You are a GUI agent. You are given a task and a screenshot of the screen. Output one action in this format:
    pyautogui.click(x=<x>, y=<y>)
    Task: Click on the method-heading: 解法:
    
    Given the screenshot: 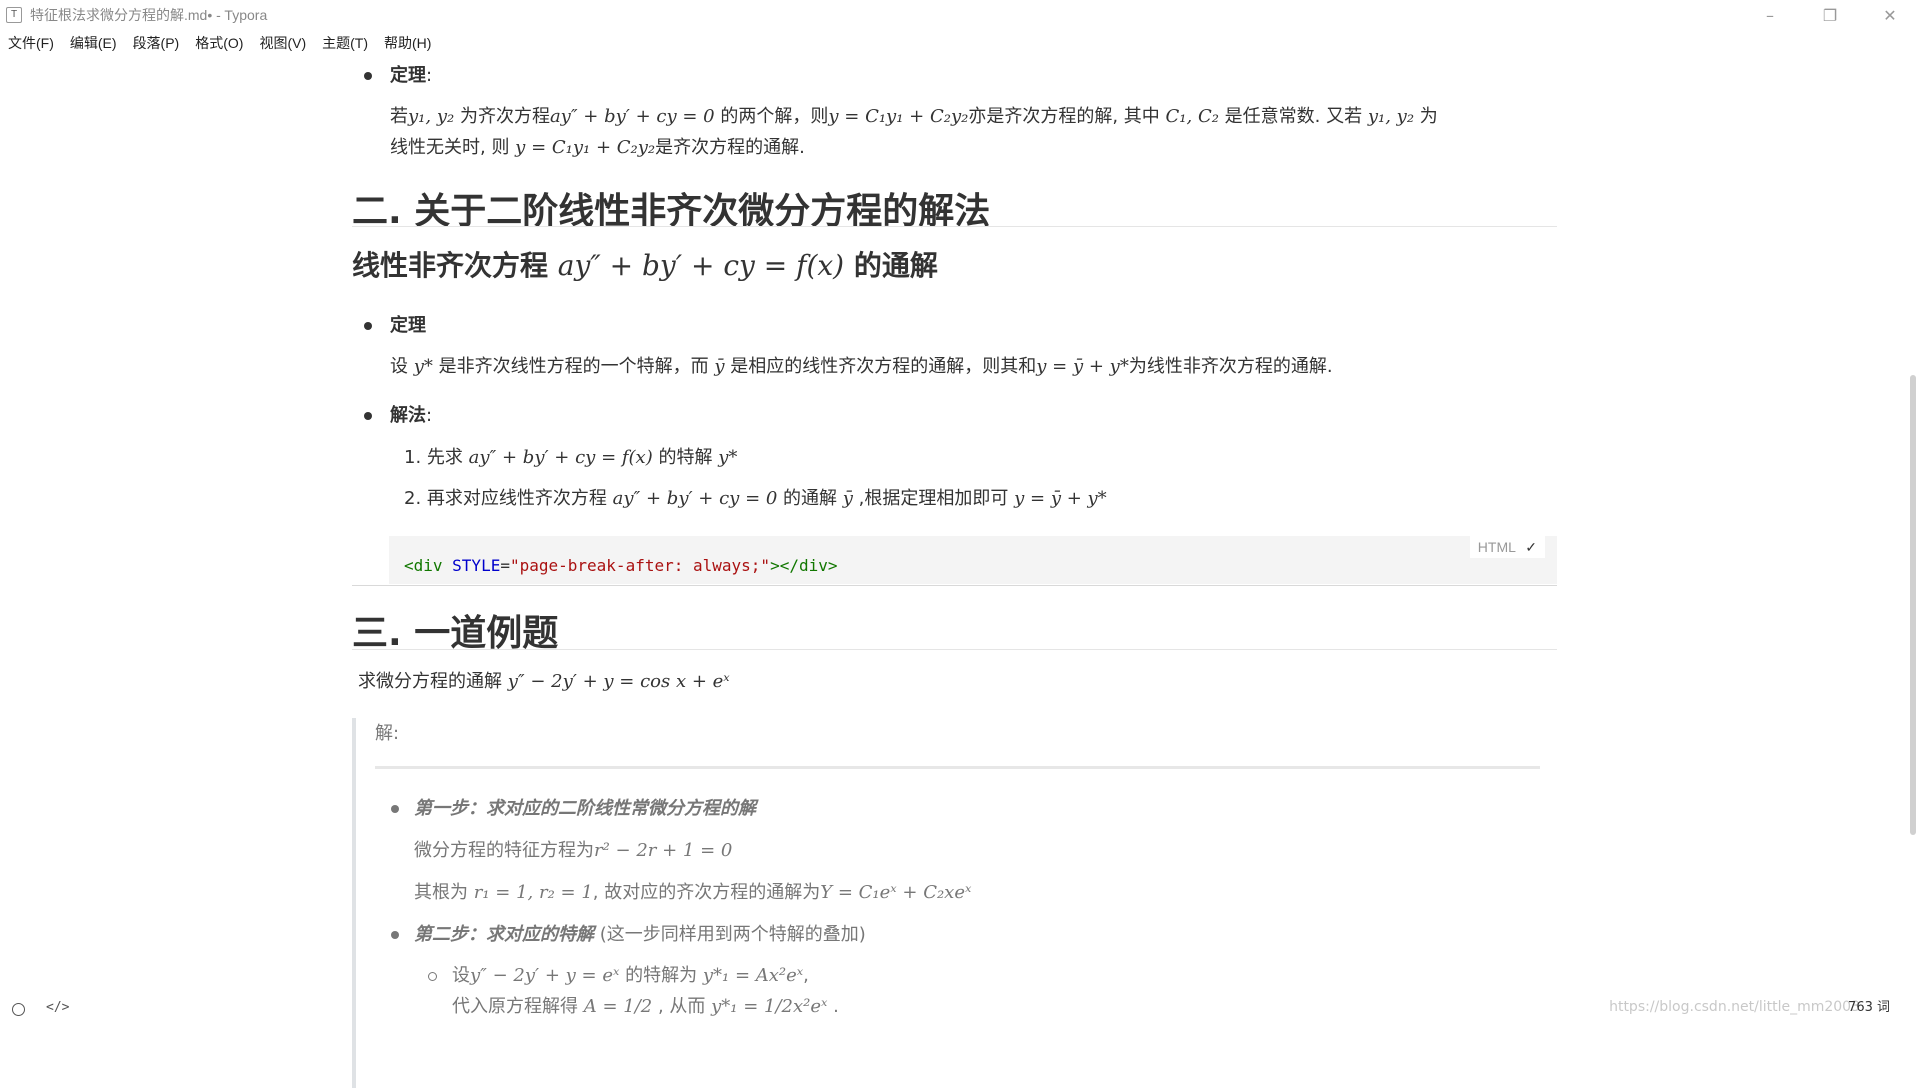 What is the action you would take?
    pyautogui.click(x=411, y=416)
    